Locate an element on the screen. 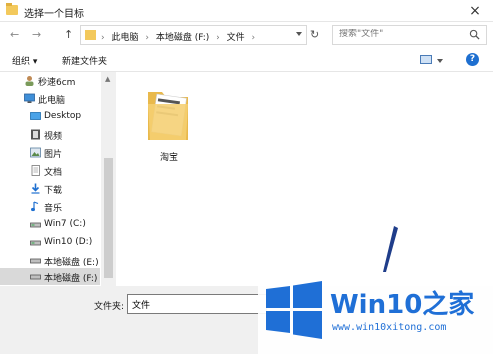 The image size is (493, 354). address-bar: › 此电脑 › 本地磁盘 (F:) › 文件 › is located at coordinates (193, 35).